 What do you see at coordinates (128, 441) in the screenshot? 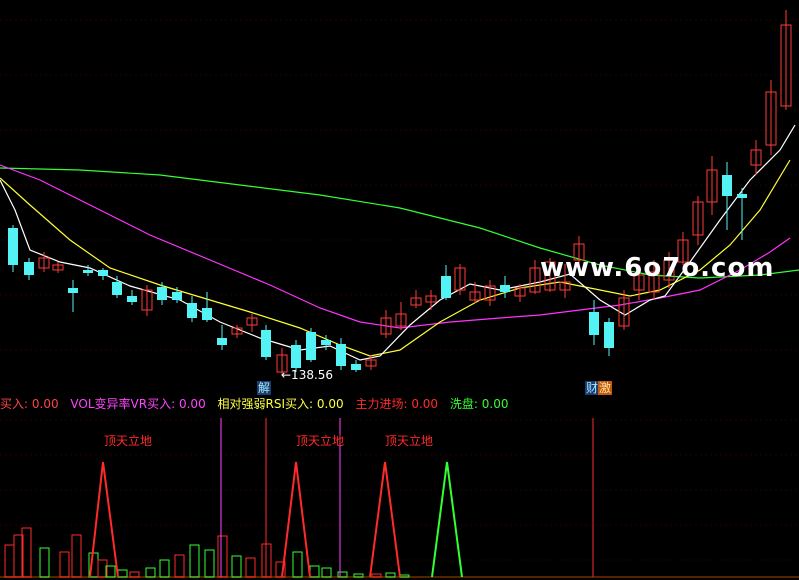
I see `signal-label-1: 顶天立地` at bounding box center [128, 441].